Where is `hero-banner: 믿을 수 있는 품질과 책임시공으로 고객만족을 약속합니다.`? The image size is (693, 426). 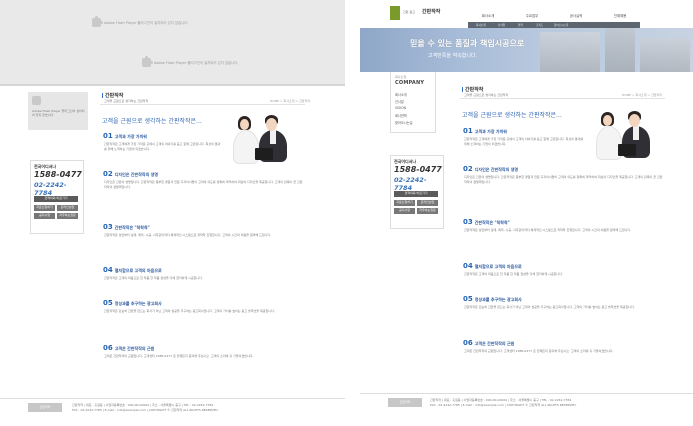
hero-banner: 믿을 수 있는 품질과 책임시공으로 고객만족을 약속합니다. is located at coordinates (526, 50).